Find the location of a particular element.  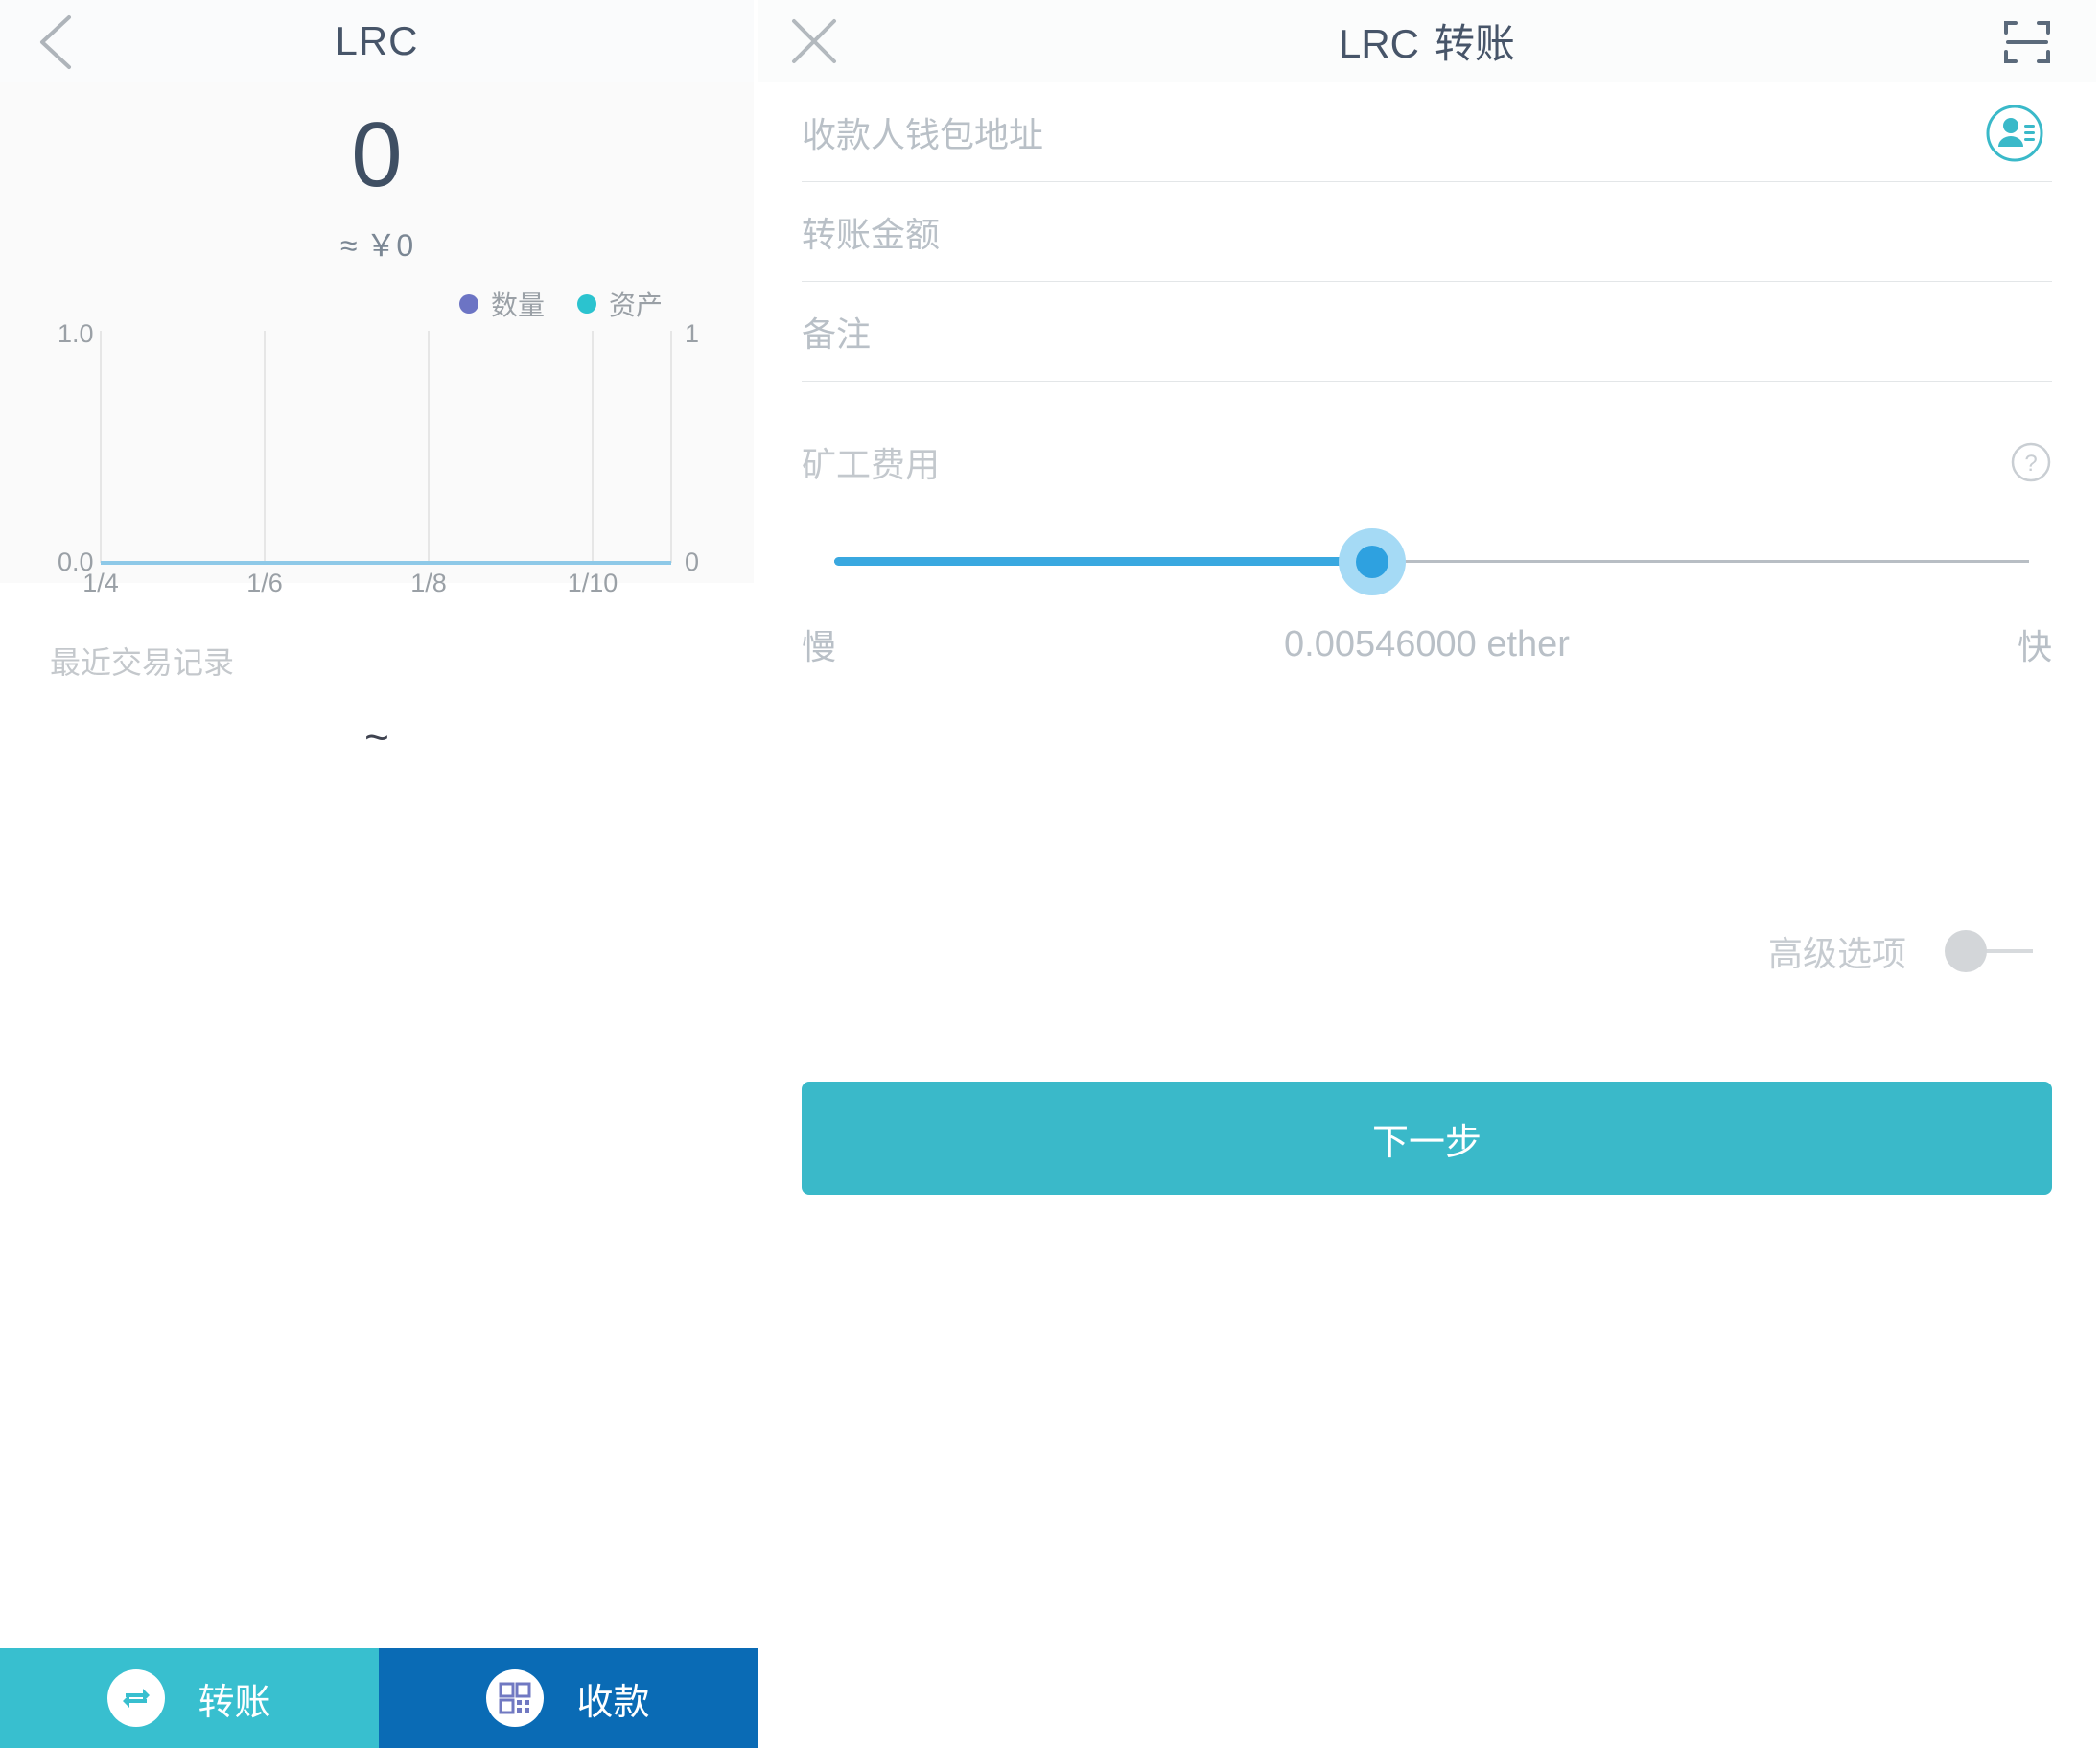

memo-placeholder: 备注 is located at coordinates (837, 334).